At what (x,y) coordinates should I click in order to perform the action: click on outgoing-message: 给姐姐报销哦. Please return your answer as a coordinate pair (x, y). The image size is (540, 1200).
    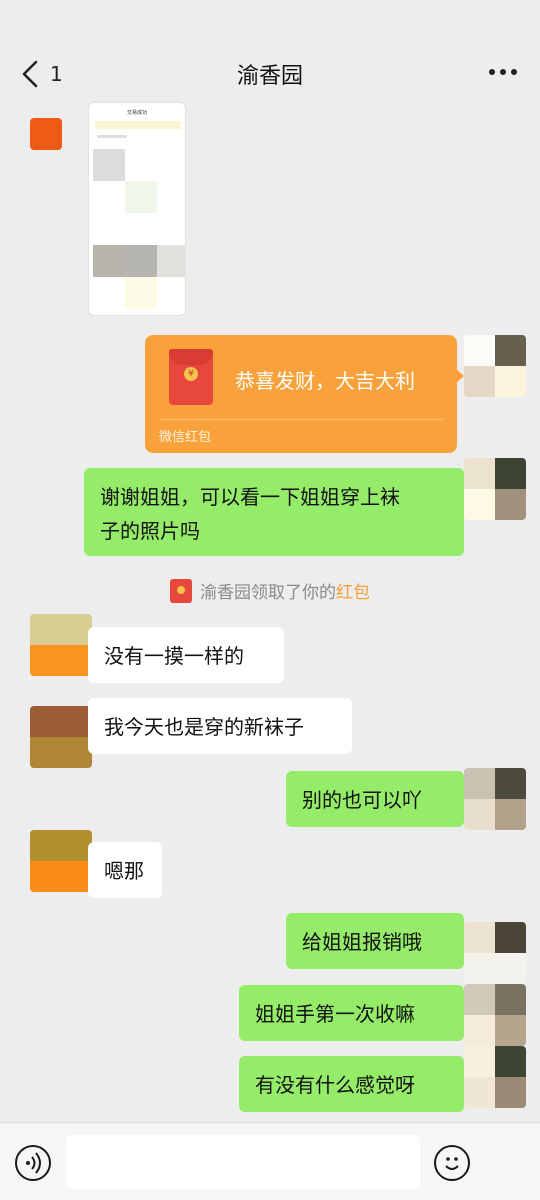
    Looking at the image, I should click on (375, 941).